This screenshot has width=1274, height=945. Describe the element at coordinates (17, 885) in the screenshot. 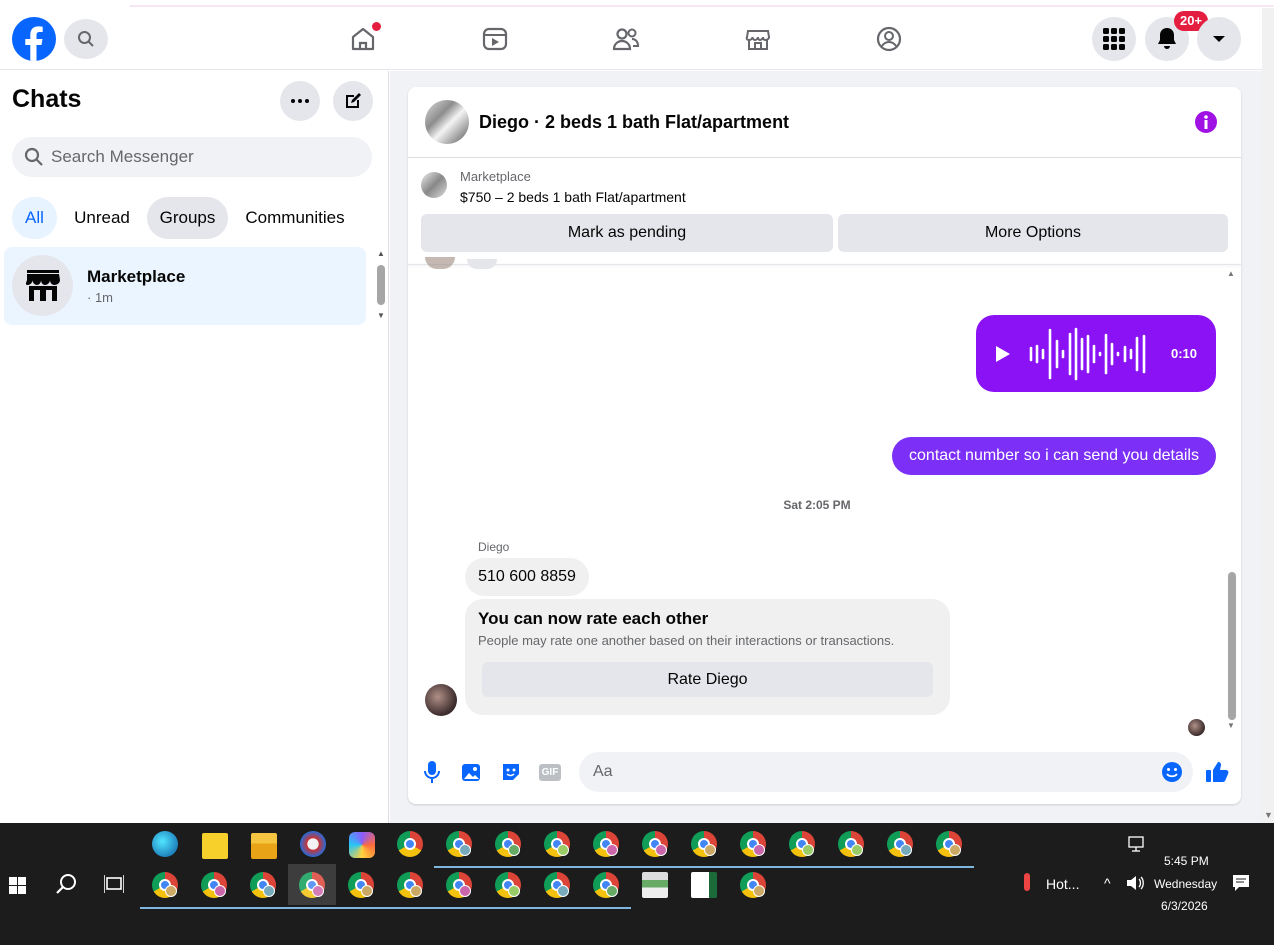

I see `windows-start-icon` at that location.